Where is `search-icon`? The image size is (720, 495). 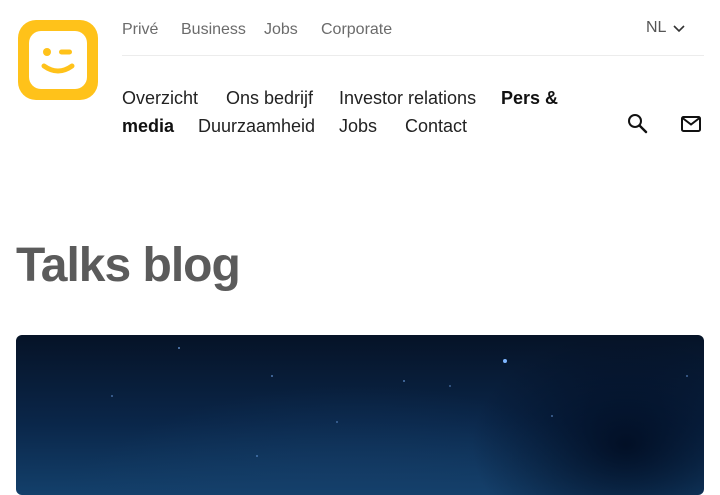
search-icon is located at coordinates (638, 124).